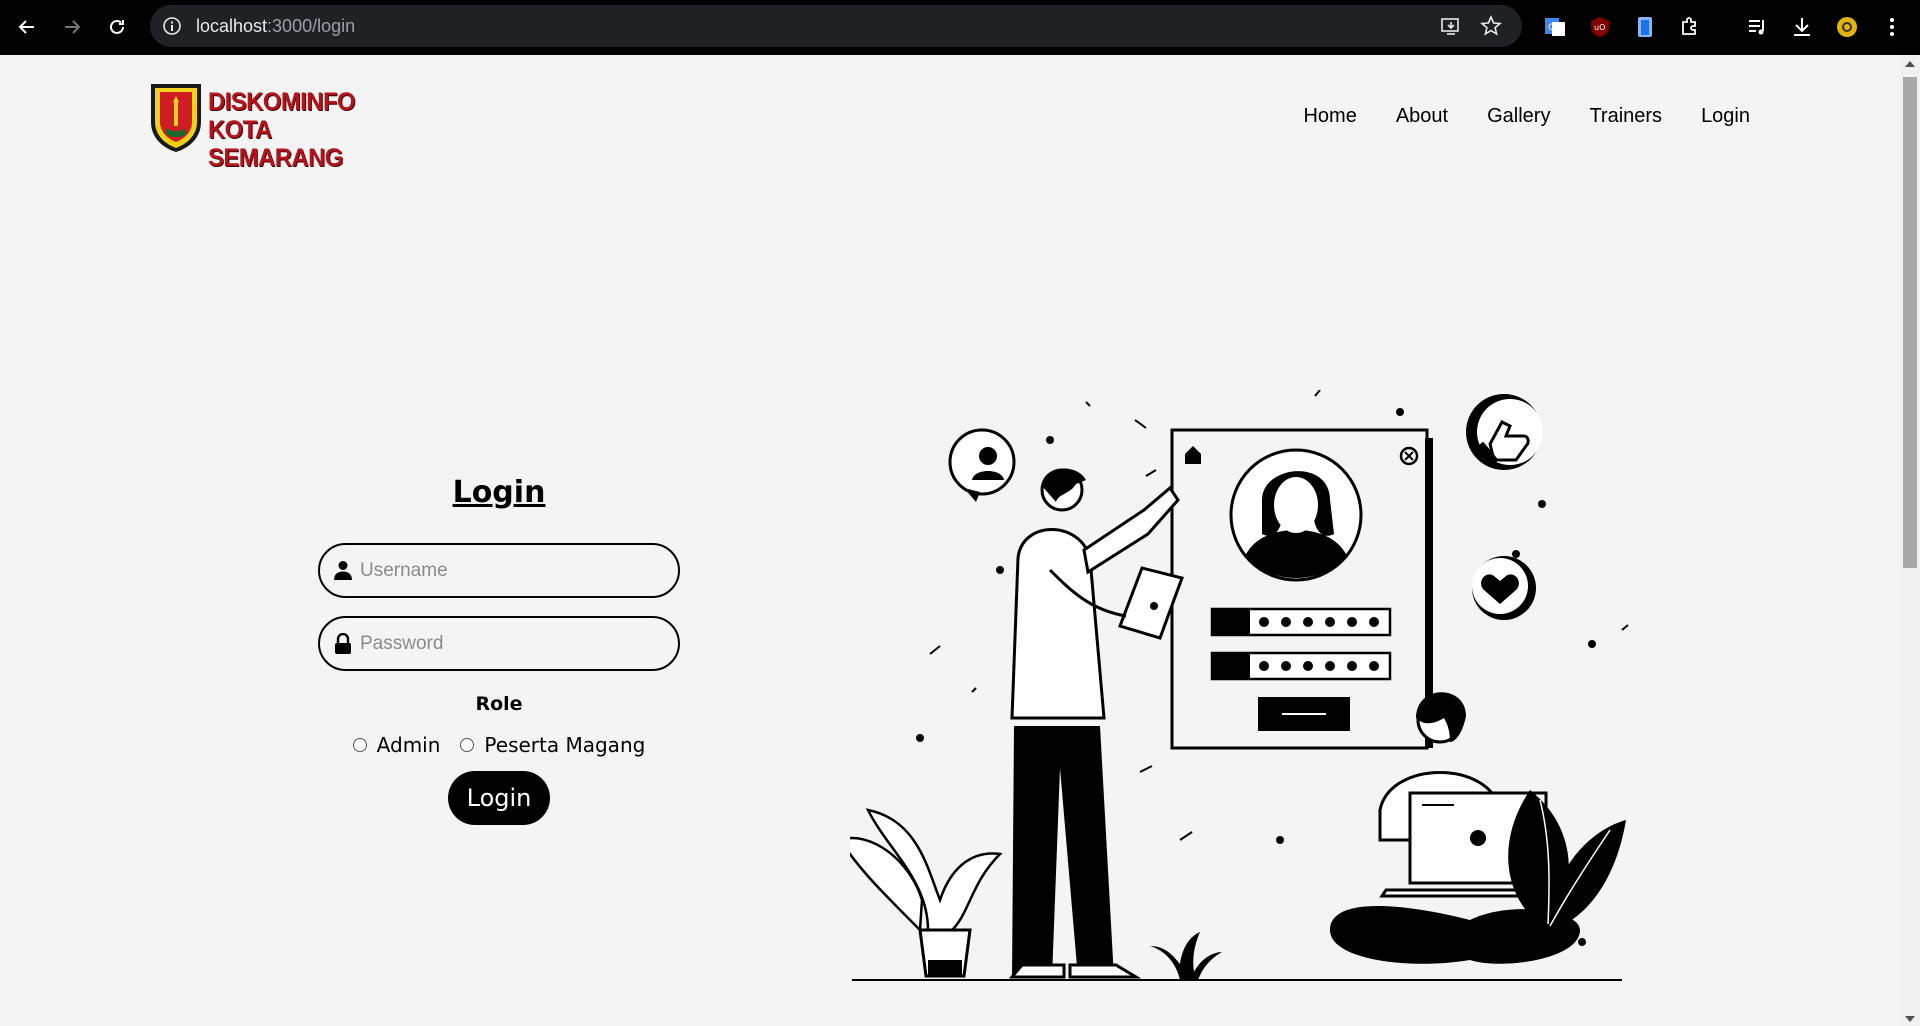 Image resolution: width=1920 pixels, height=1026 pixels. What do you see at coordinates (1451, 28) in the screenshot?
I see `install-app-icon` at bounding box center [1451, 28].